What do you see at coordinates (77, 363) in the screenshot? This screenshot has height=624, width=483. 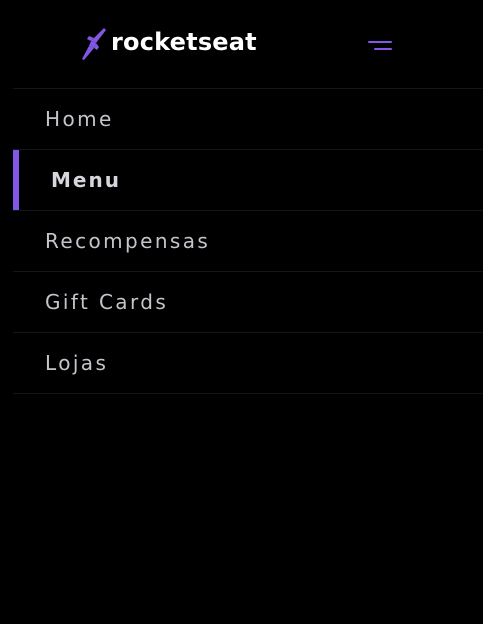 I see `nav-item-label: Lojas` at bounding box center [77, 363].